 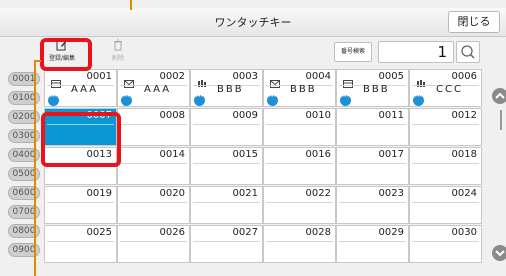 I want to click on key-number: 0015, so click(x=245, y=154).